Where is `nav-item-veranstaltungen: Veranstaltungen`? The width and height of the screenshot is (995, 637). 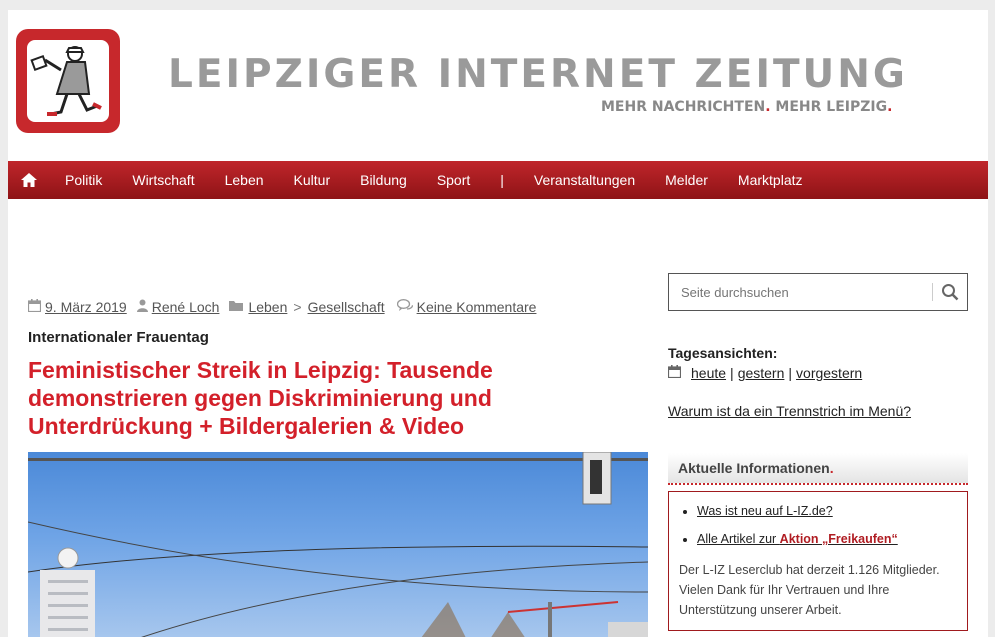 nav-item-veranstaltungen: Veranstaltungen is located at coordinates (584, 180).